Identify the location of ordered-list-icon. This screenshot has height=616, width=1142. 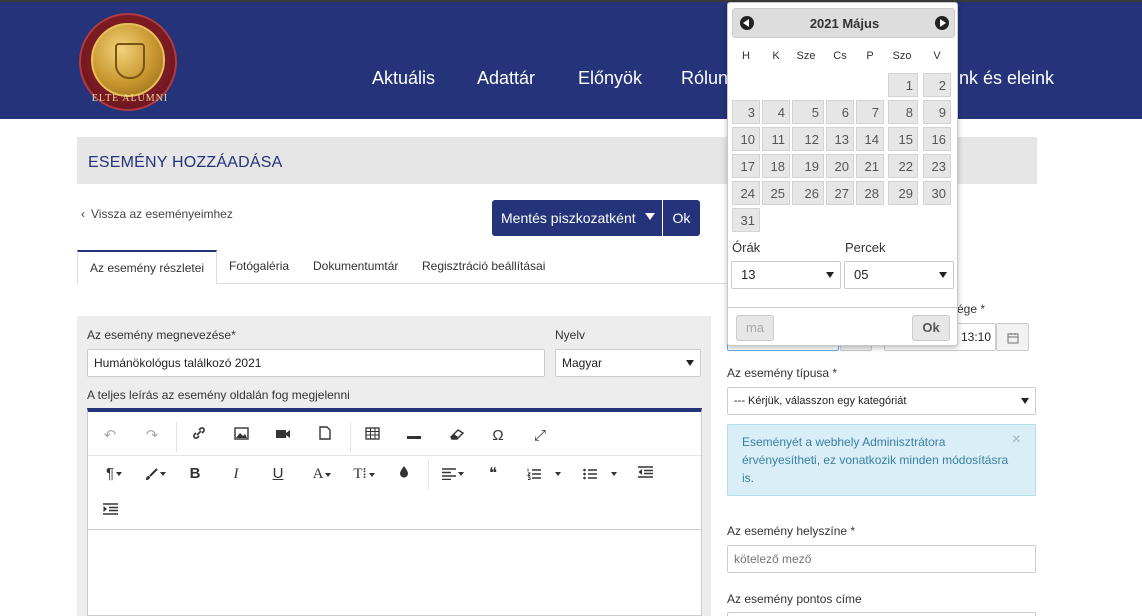
(544, 474).